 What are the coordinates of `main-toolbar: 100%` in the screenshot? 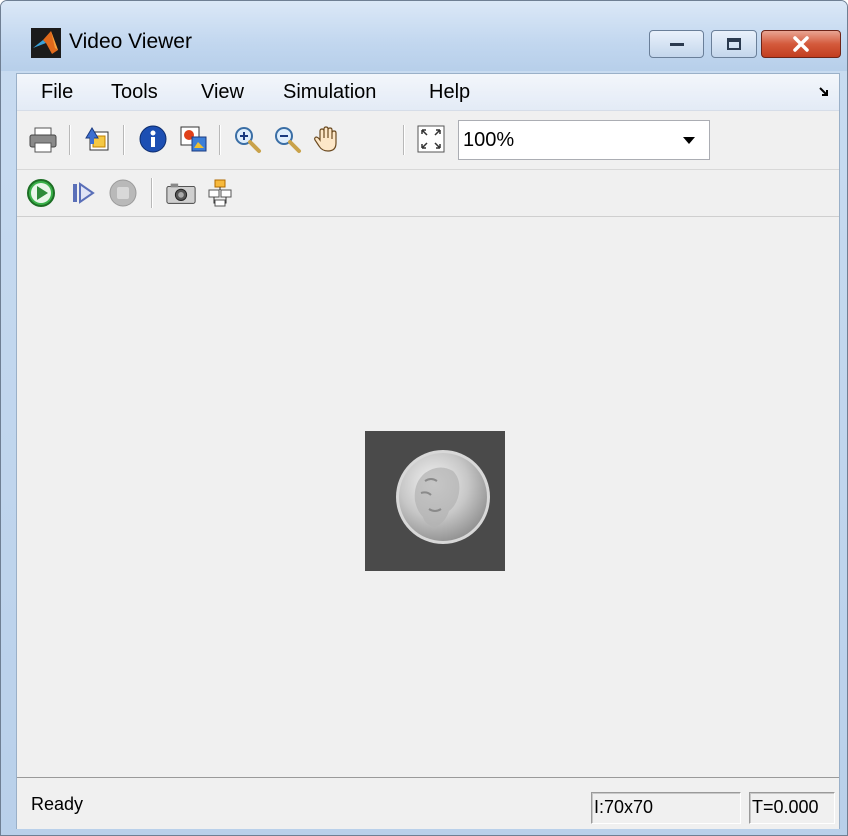 It's located at (428, 140).